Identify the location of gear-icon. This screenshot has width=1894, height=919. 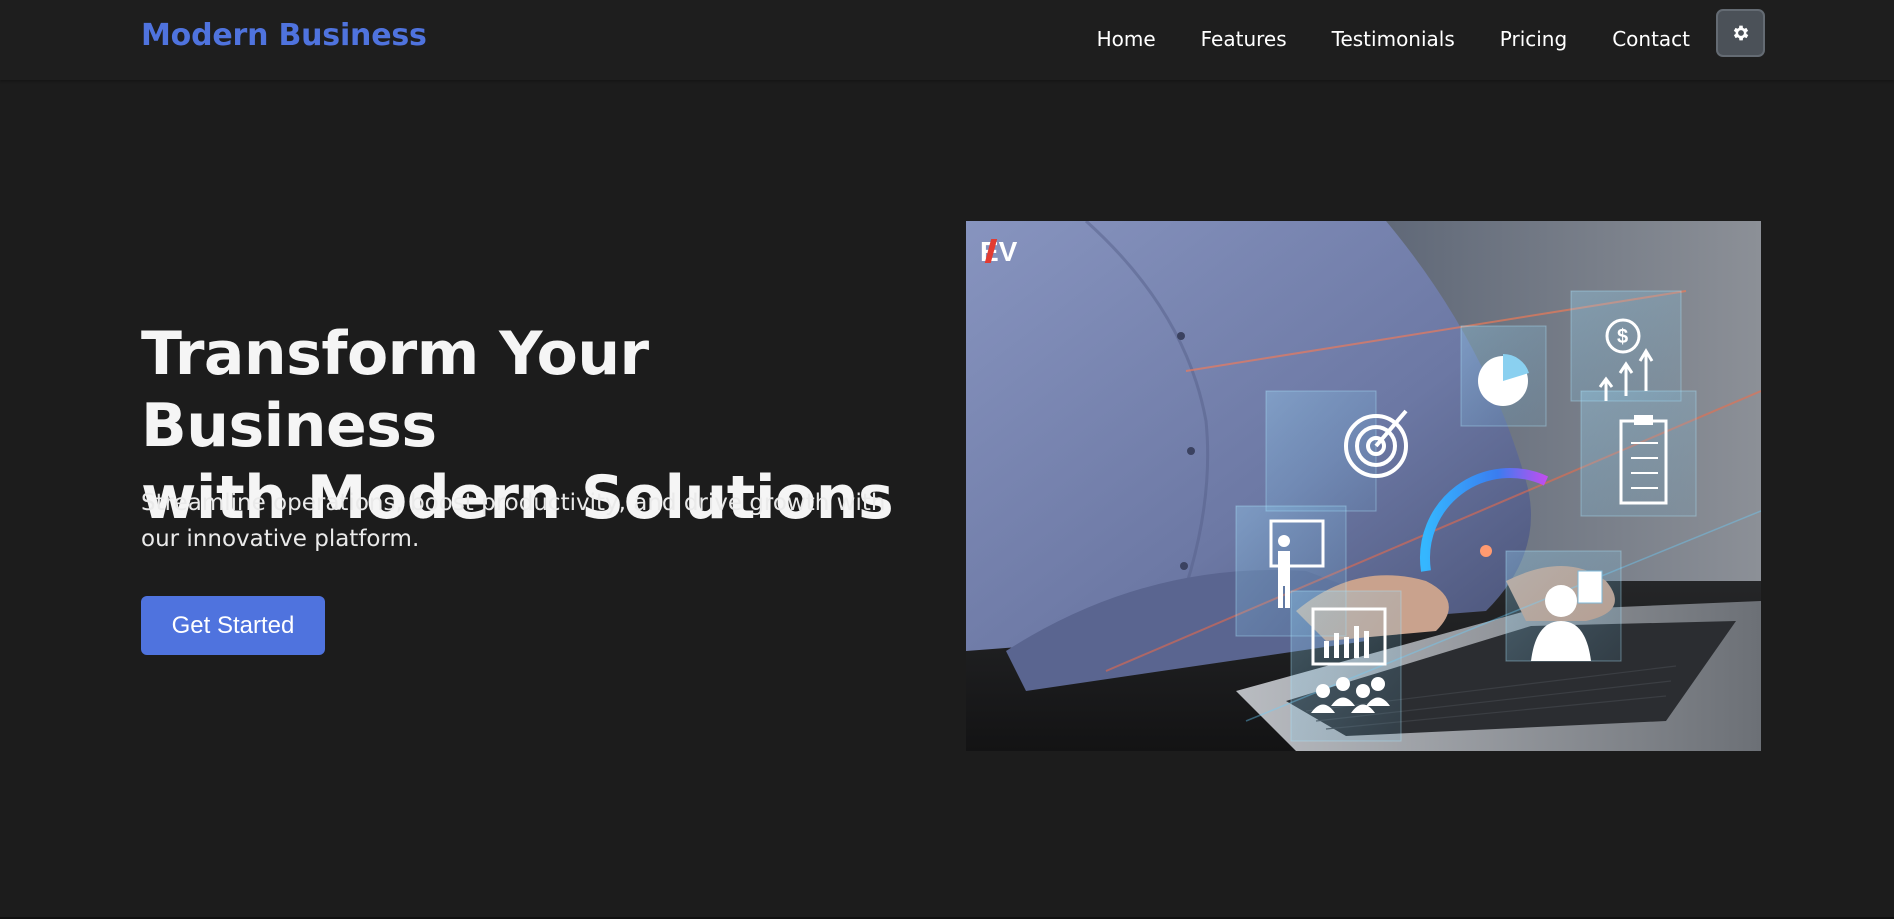
(1740, 33).